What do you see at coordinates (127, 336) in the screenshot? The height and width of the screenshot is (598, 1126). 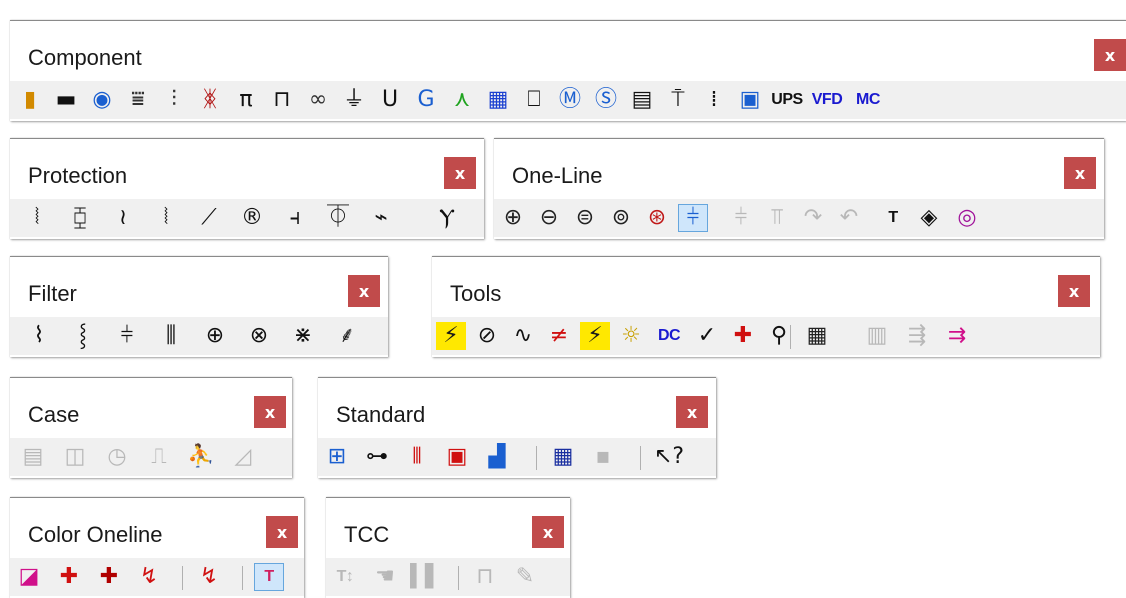 I see `filter-c-icon: ⫩` at bounding box center [127, 336].